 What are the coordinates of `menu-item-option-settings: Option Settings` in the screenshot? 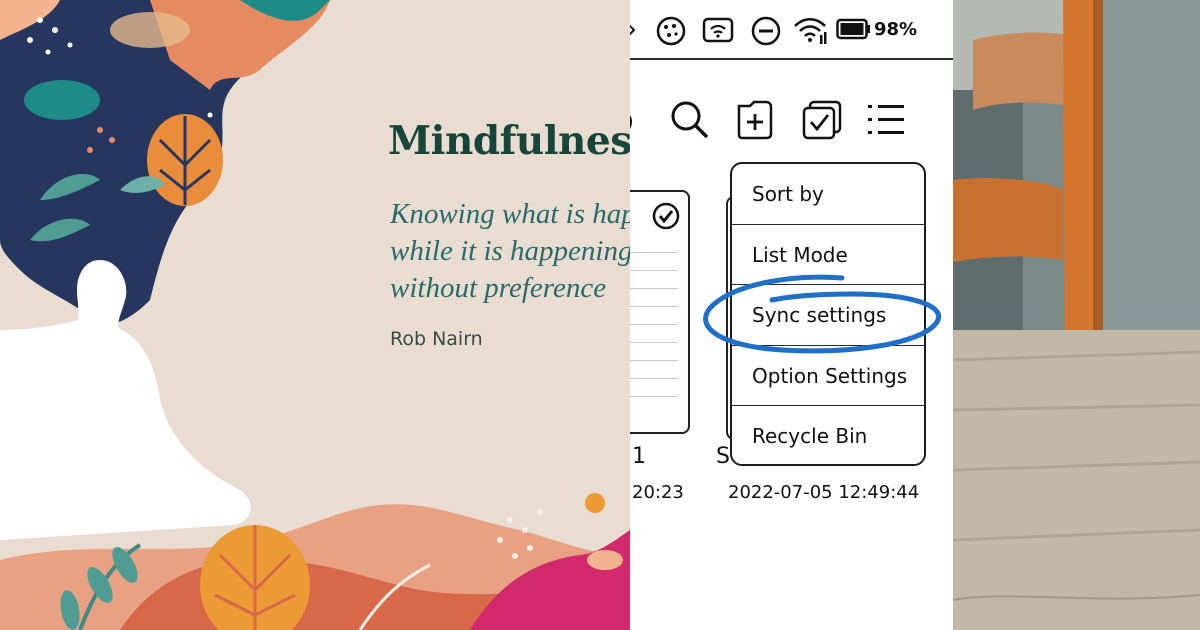 It's located at (828, 376).